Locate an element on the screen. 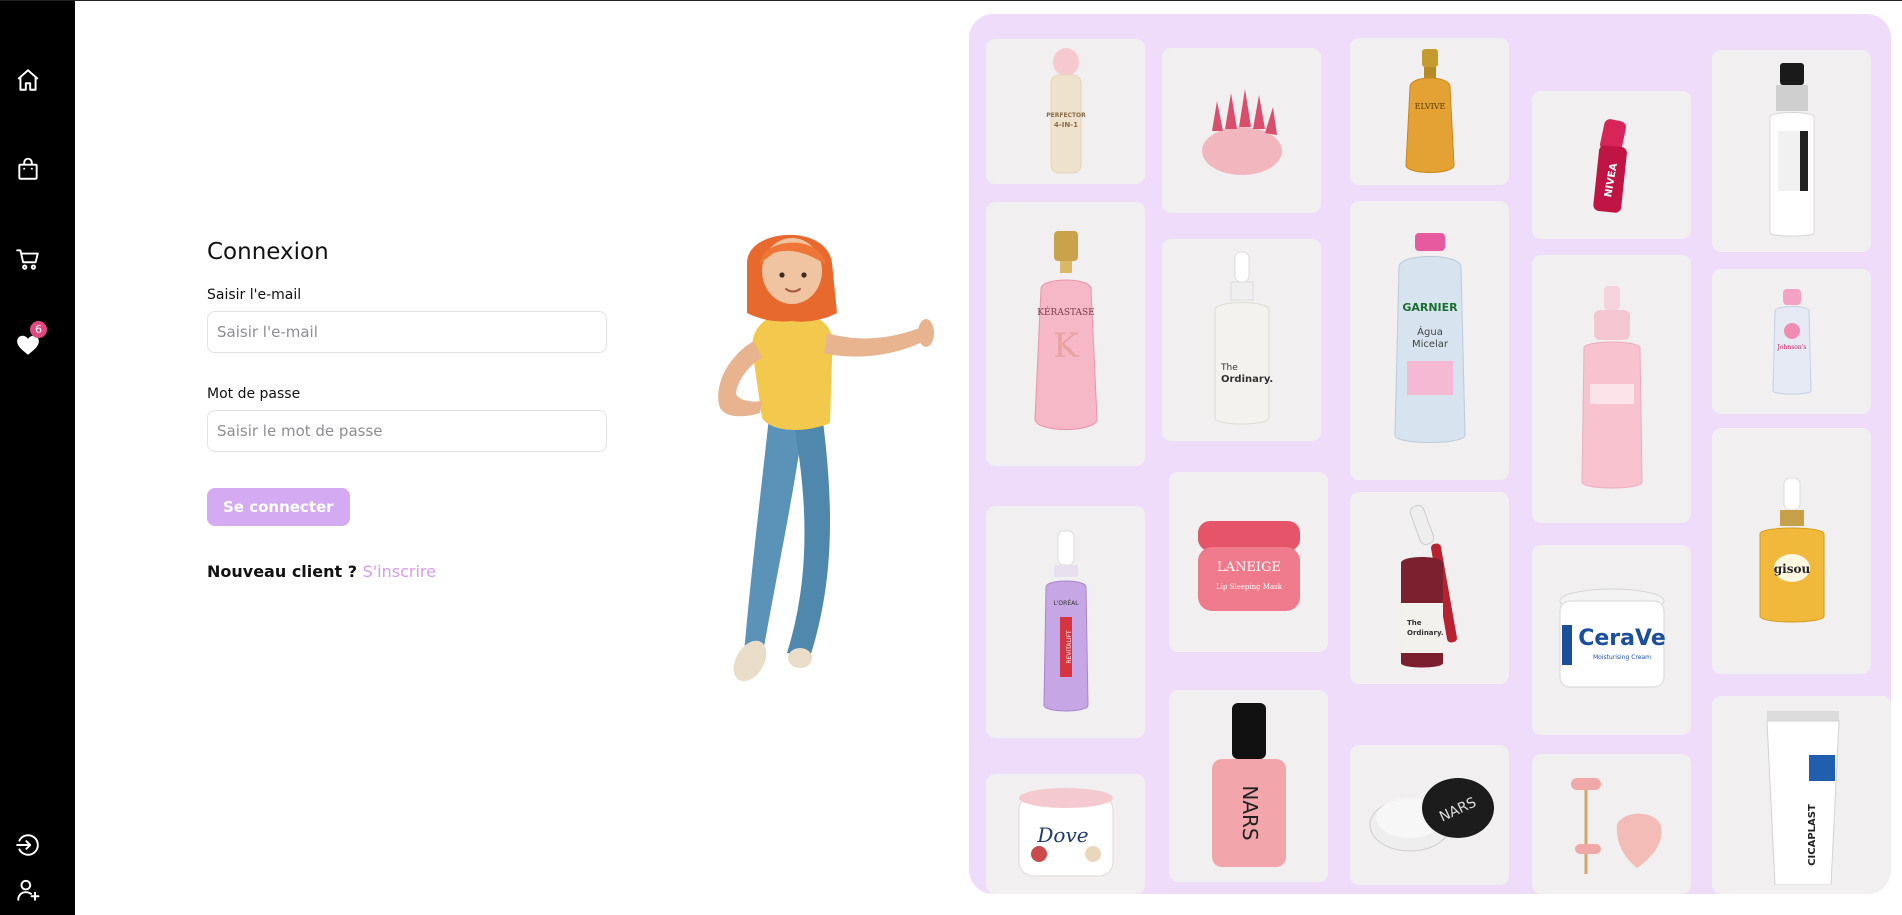 This screenshot has height=915, width=1902. blush-bottle-image: NARS is located at coordinates (1248, 785).